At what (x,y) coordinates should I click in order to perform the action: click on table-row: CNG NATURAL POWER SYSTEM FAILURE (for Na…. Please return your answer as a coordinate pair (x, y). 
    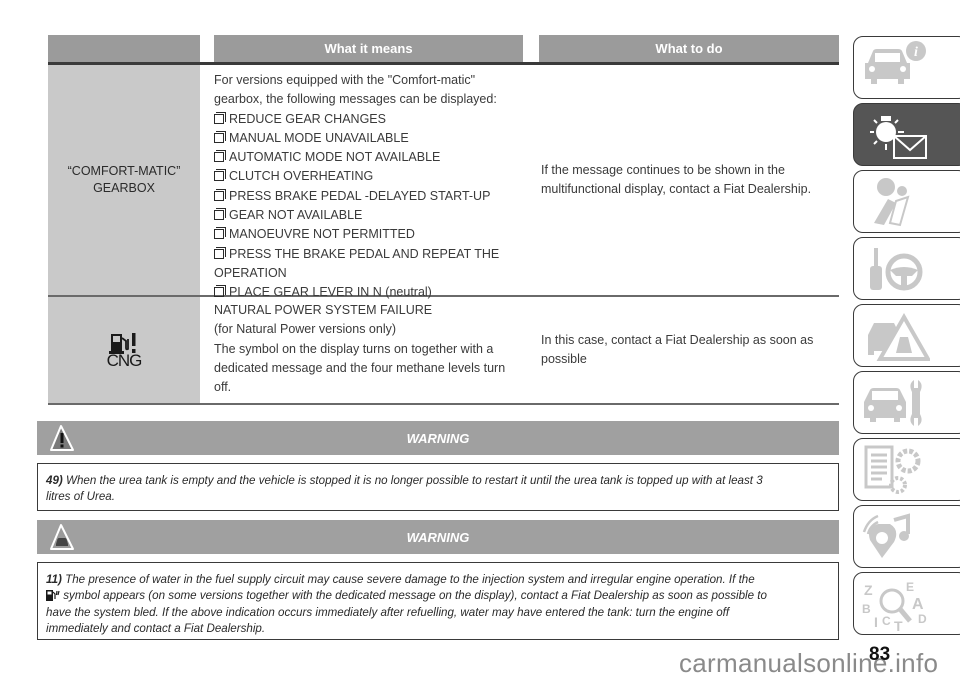
    Looking at the image, I should click on (443, 351).